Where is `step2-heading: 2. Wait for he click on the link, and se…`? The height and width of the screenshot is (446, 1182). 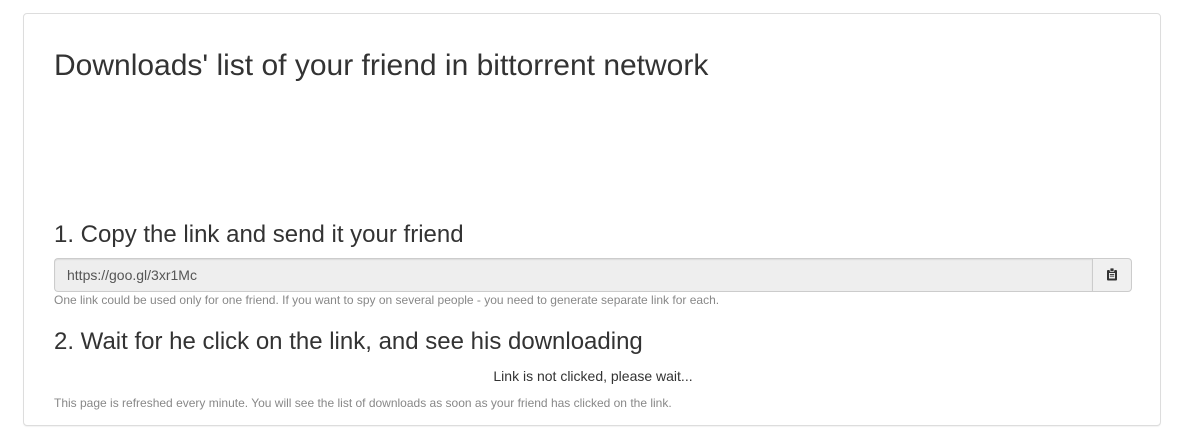
step2-heading: 2. Wait for he click on the link, and se… is located at coordinates (348, 341).